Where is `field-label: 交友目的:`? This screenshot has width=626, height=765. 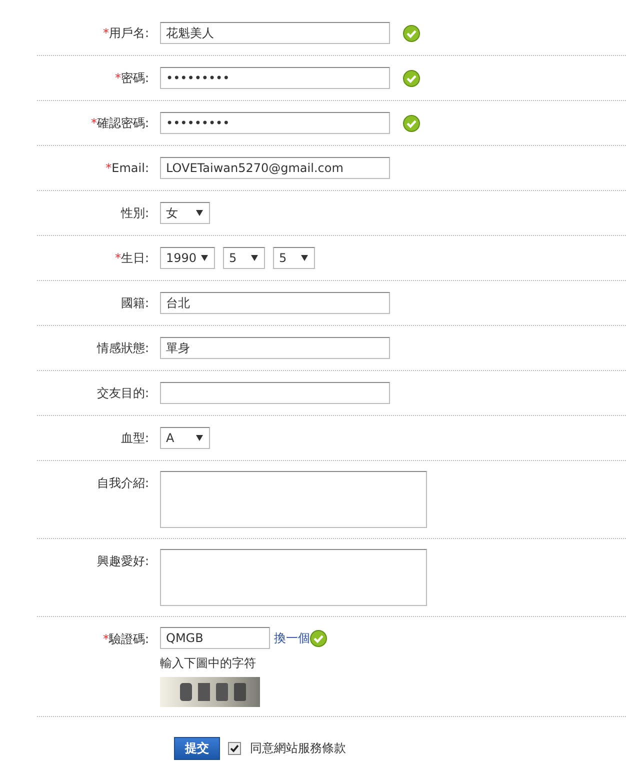 field-label: 交友目的: is located at coordinates (123, 393).